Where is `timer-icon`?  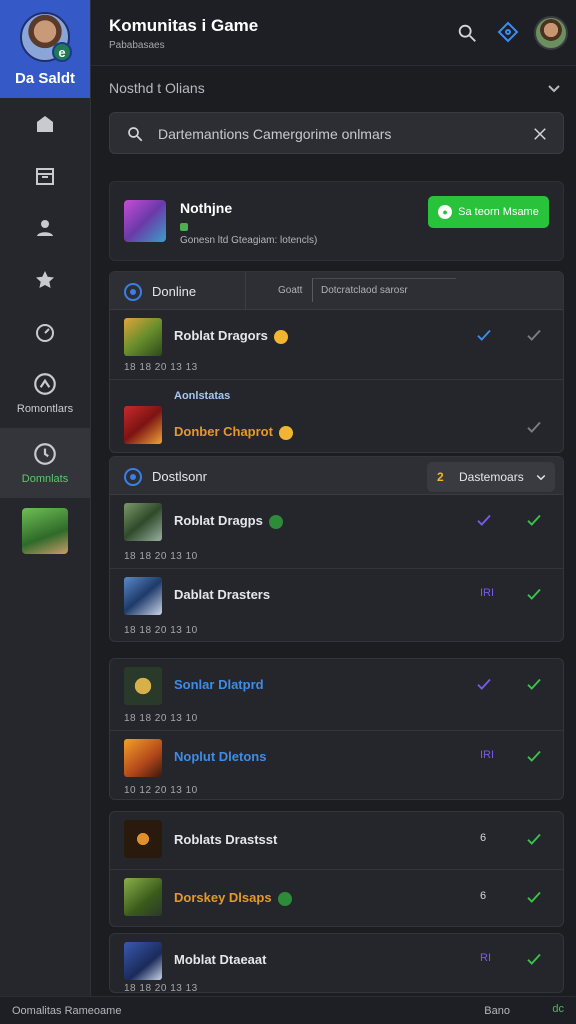
timer-icon is located at coordinates (45, 332).